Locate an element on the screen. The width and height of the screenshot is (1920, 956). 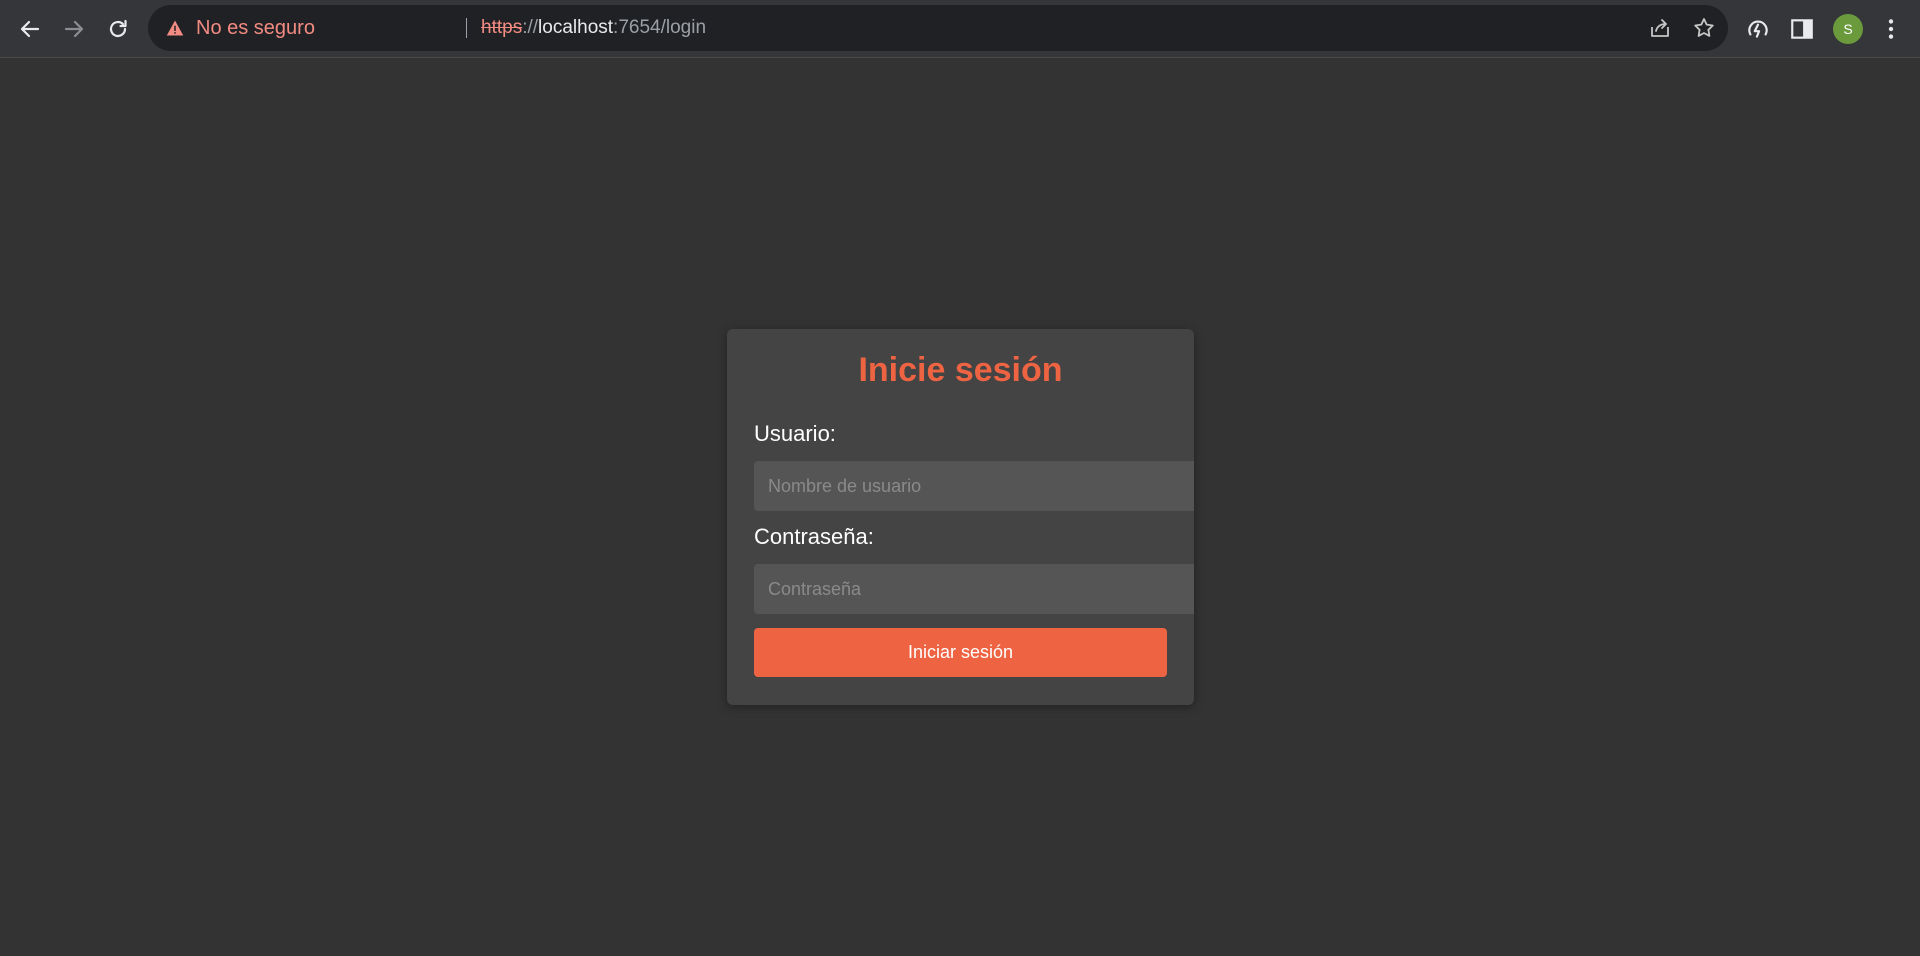
username-label: Usuario: is located at coordinates (795, 433).